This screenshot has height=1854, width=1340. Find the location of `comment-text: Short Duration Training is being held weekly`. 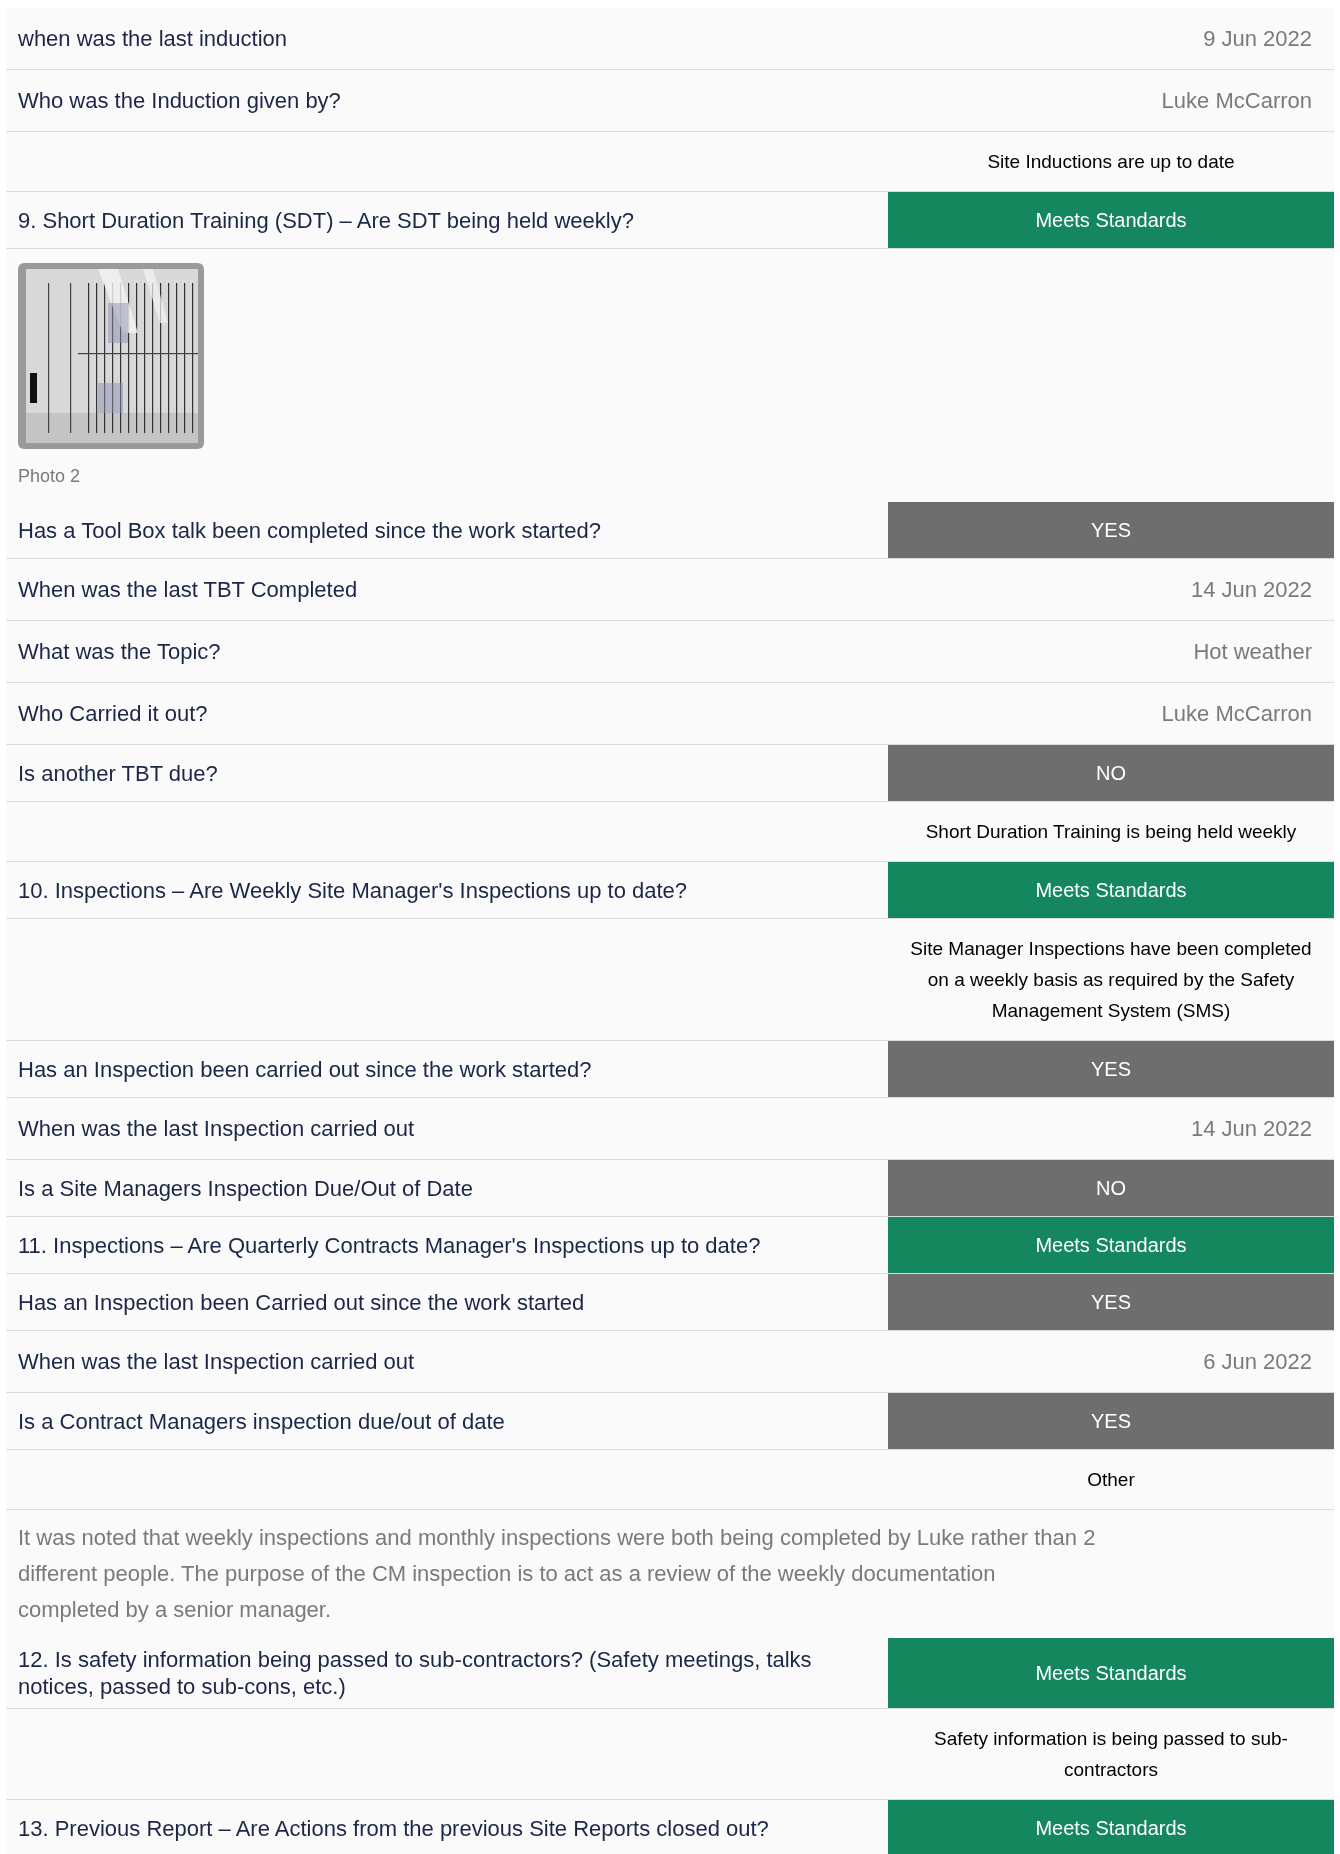

comment-text: Short Duration Training is being held weekly is located at coordinates (1111, 832).